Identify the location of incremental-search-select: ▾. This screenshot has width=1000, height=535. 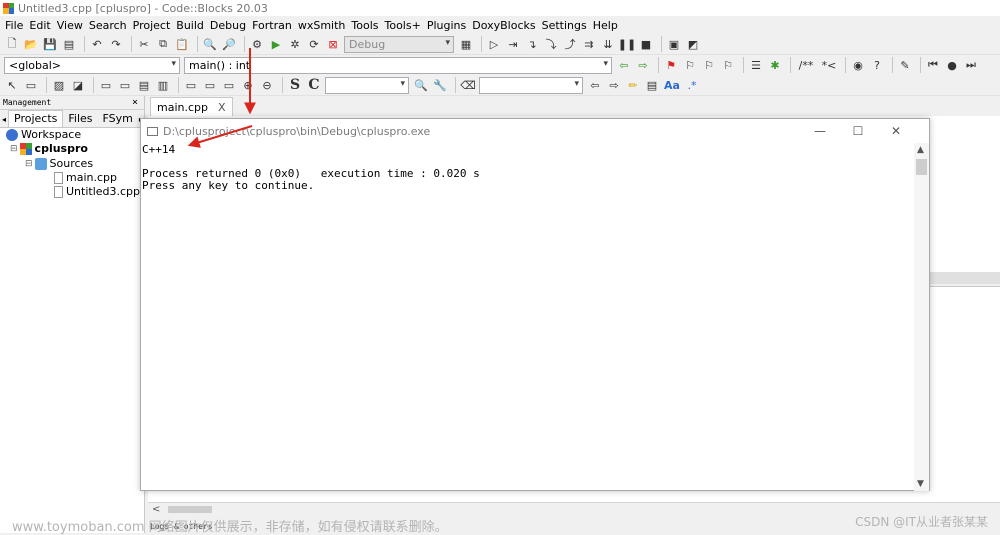
(531, 85).